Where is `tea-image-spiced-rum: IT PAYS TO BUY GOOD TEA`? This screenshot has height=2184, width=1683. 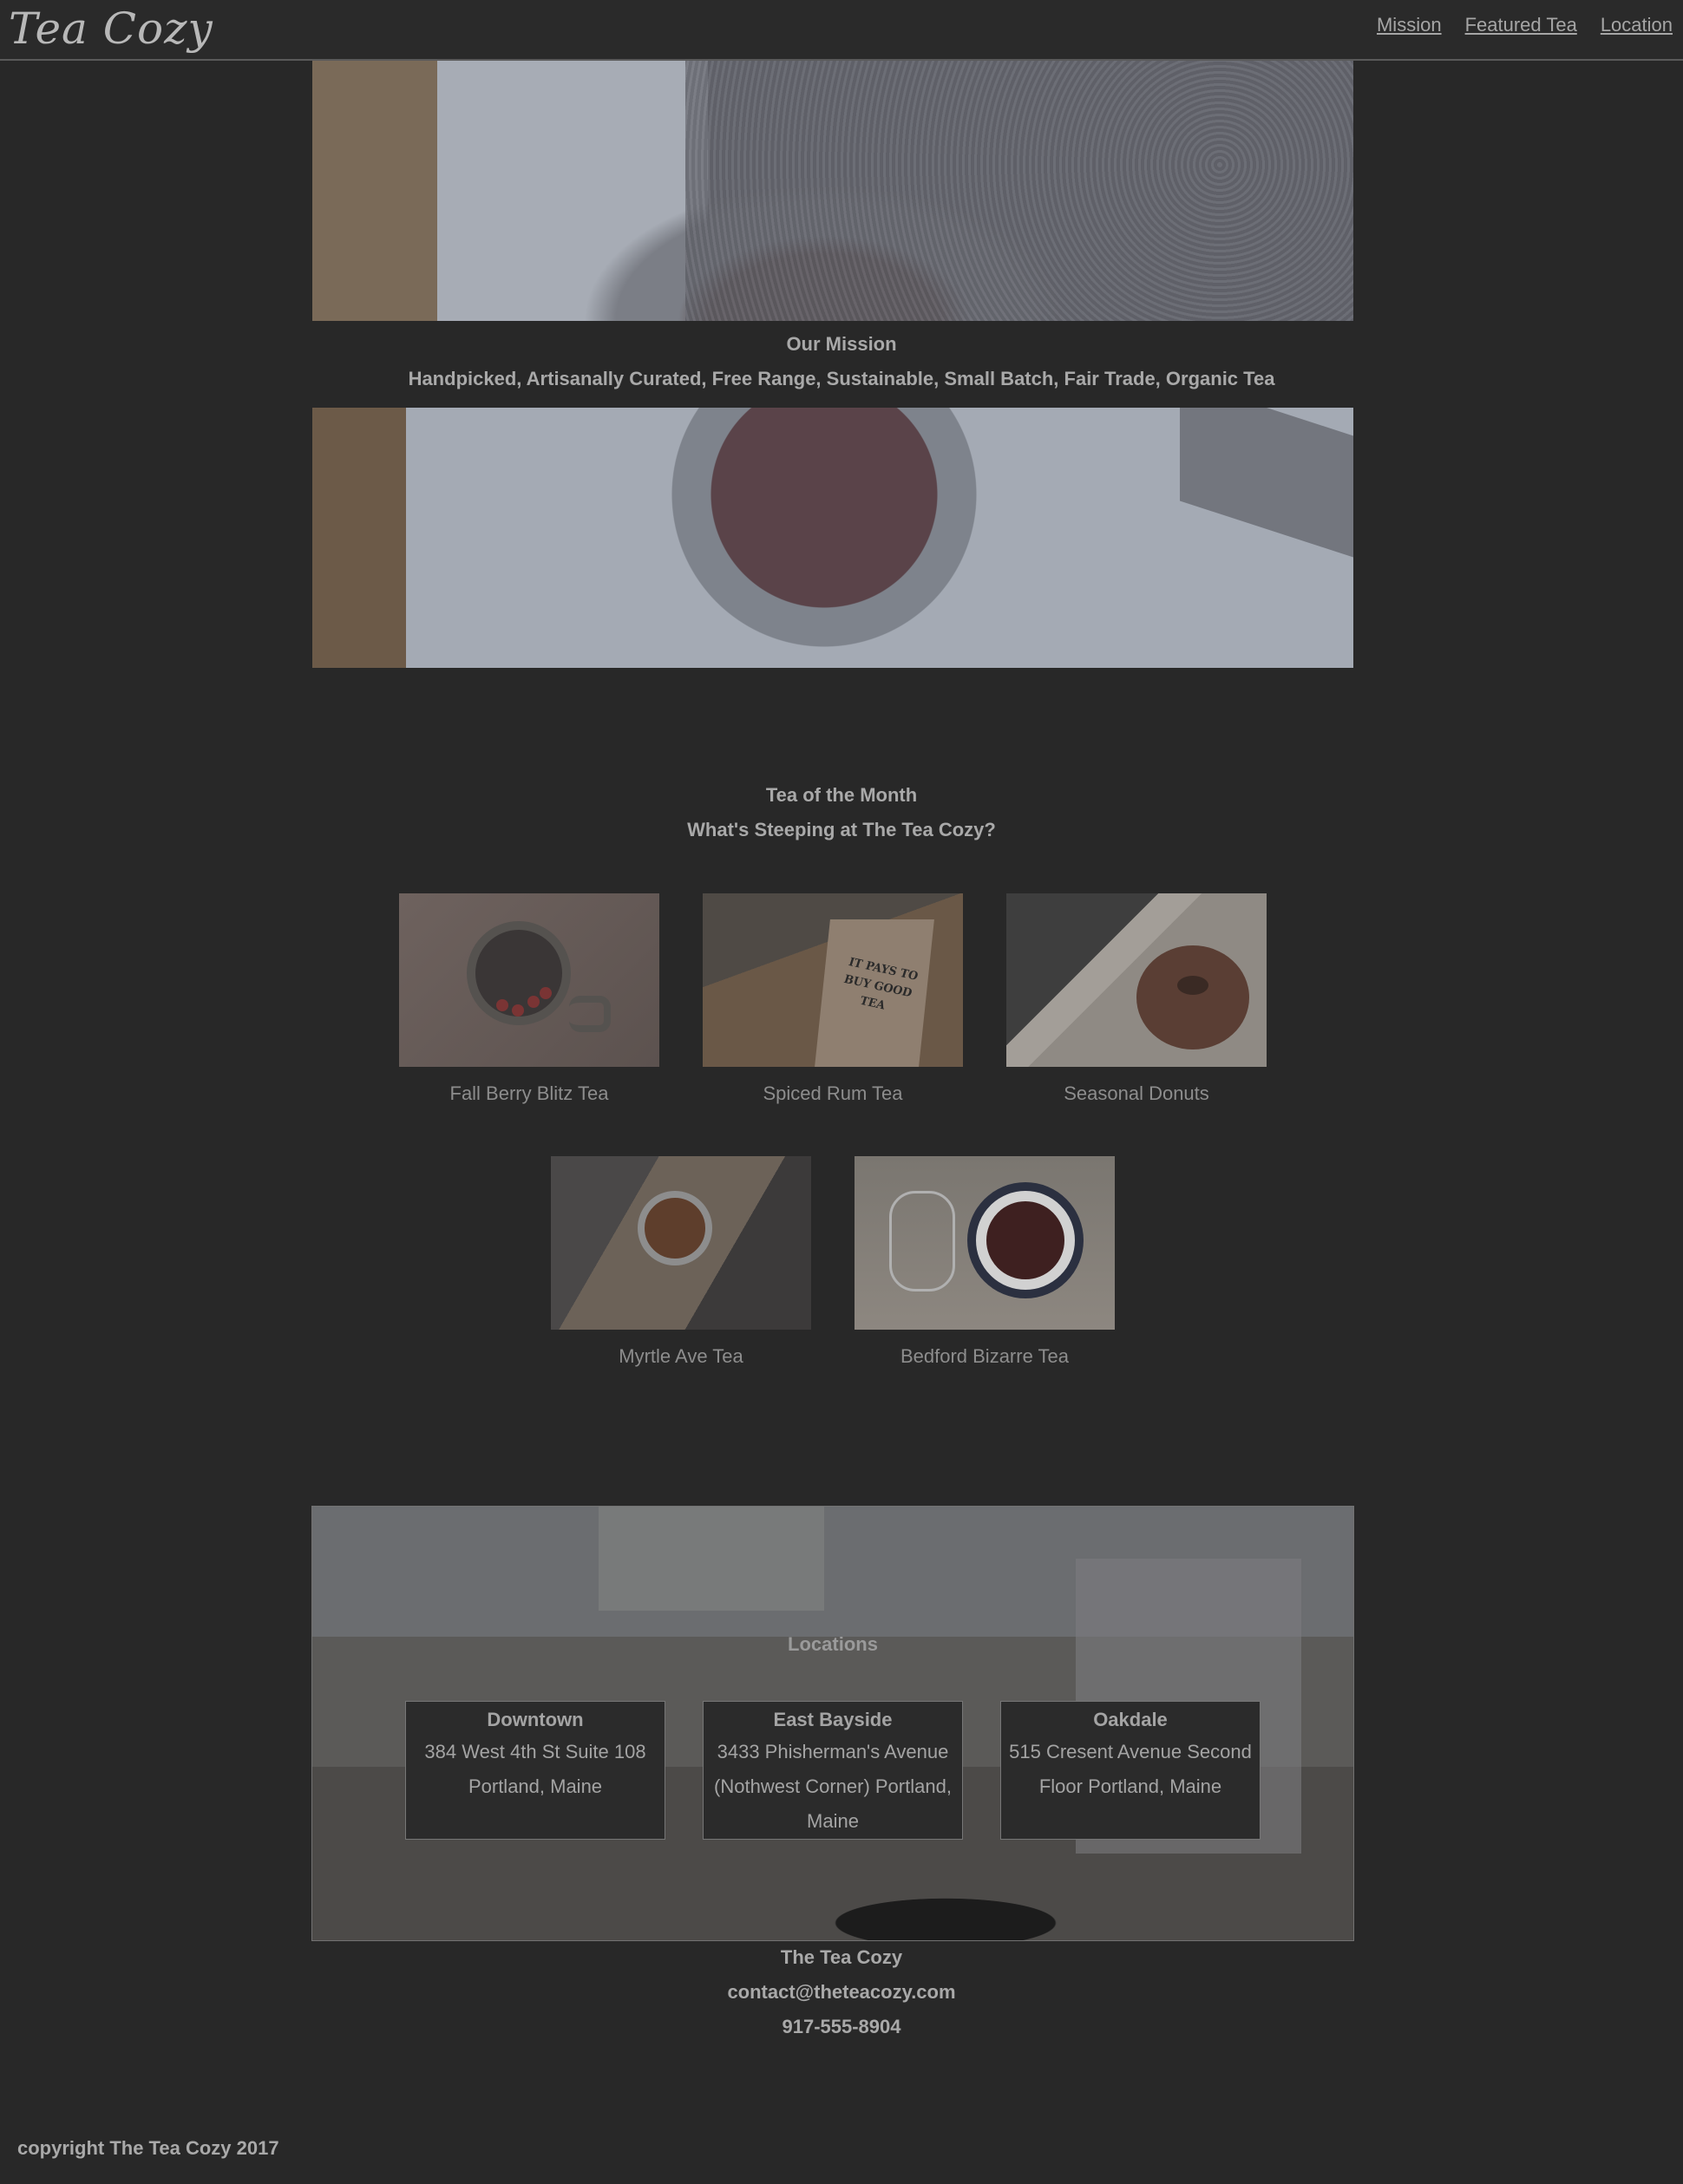
tea-image-spiced-rum: IT PAYS TO BUY GOOD TEA is located at coordinates (833, 980).